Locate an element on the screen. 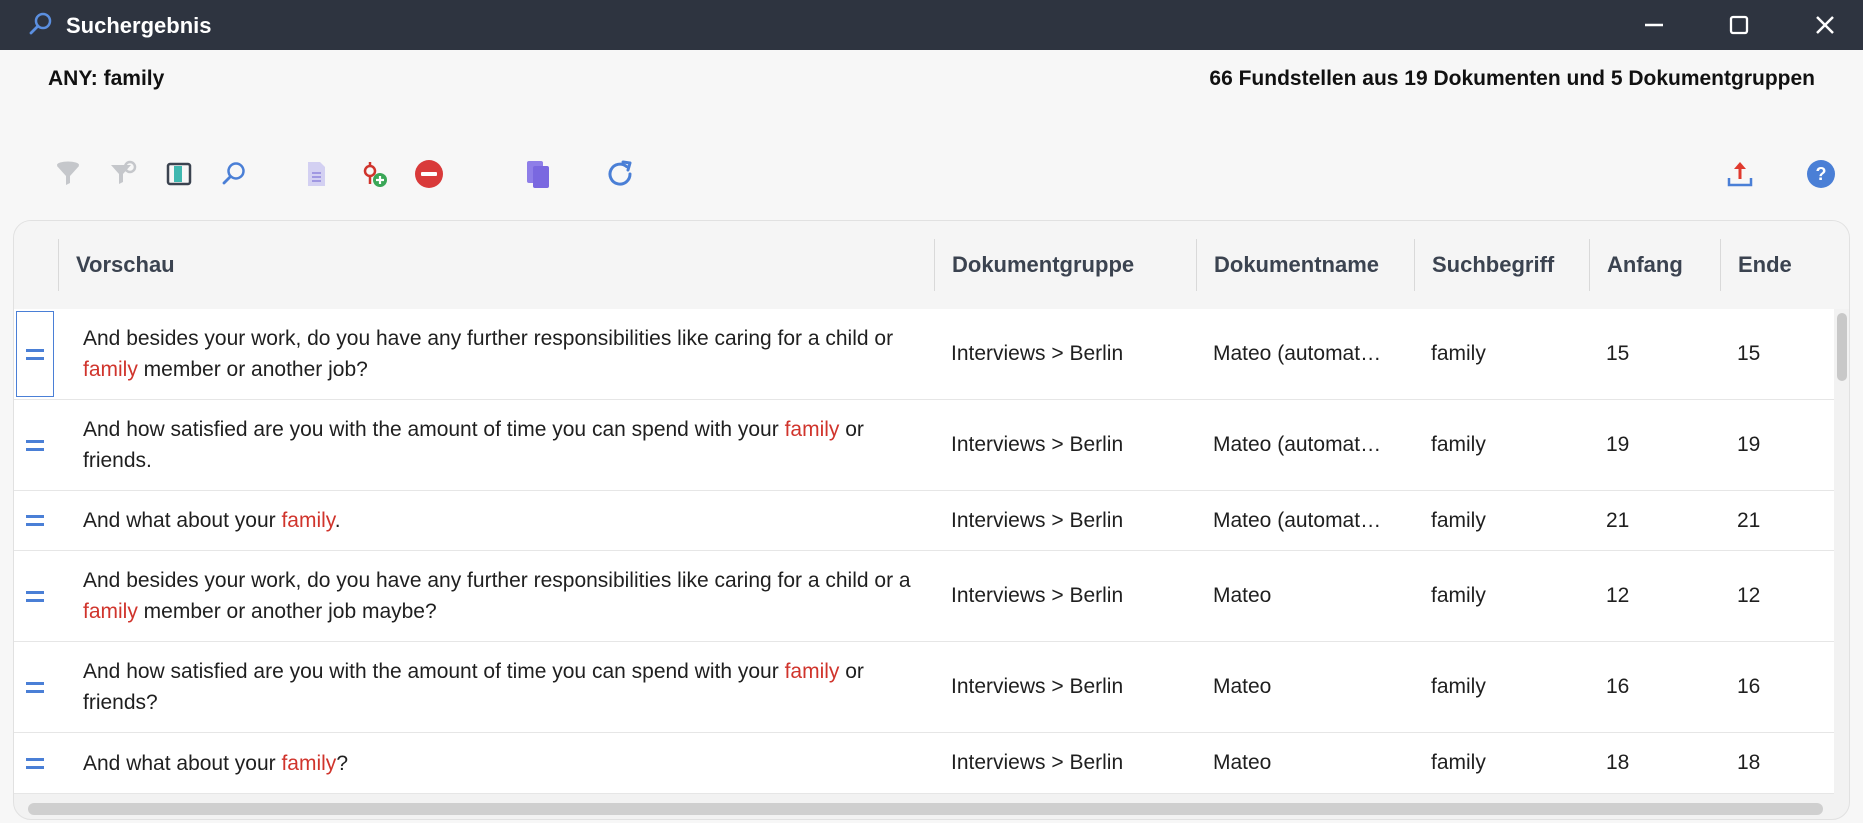  preview-cell: And what about your family. is located at coordinates (212, 520).